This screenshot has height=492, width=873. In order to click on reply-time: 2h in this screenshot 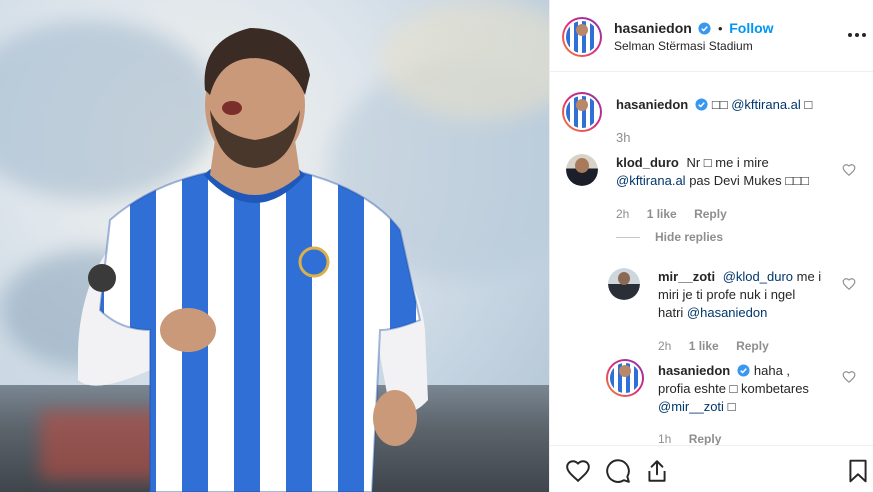, I will do `click(664, 346)`.